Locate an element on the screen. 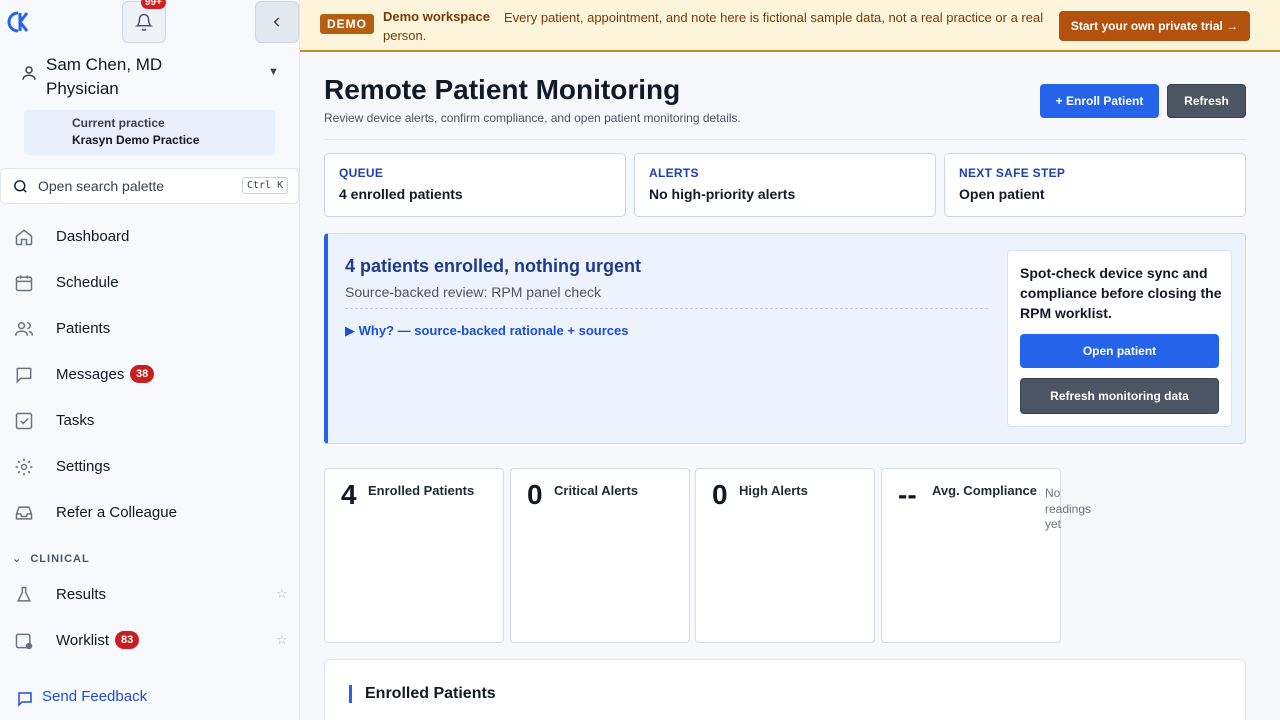 The height and width of the screenshot is (720, 1280). search-shortcut: Ctrl K is located at coordinates (265, 185).